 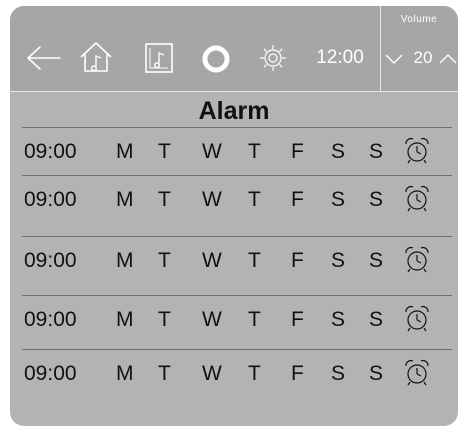 I want to click on volume-divider, so click(x=380, y=48).